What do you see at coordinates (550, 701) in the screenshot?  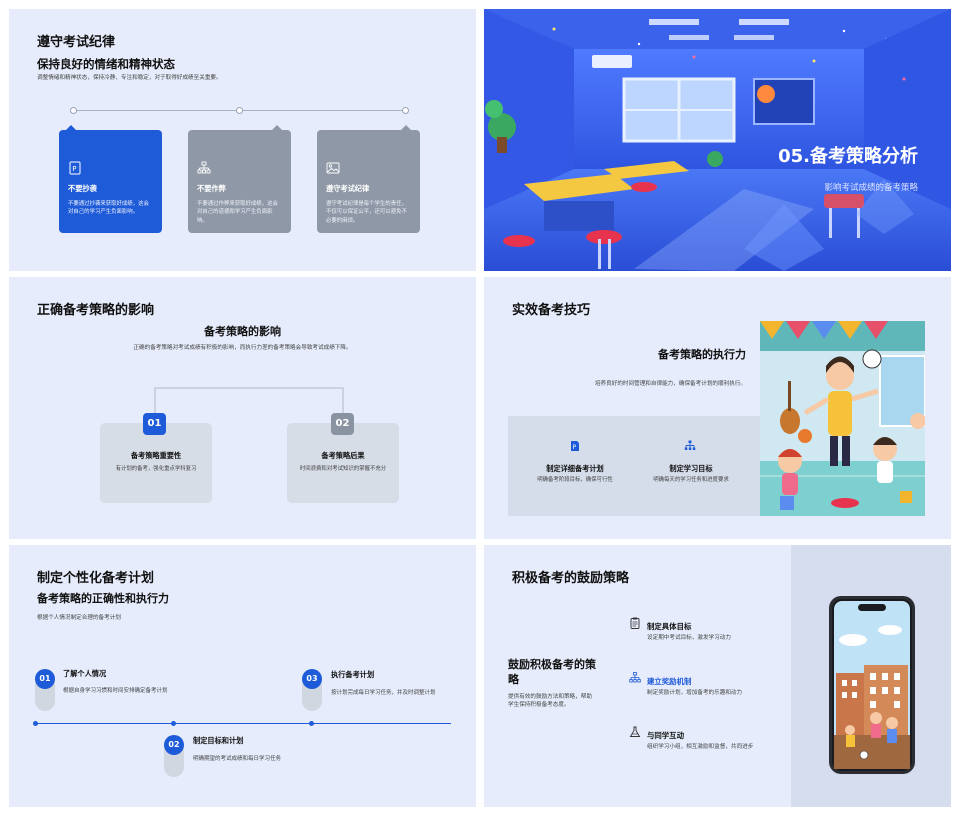 I see `slide-description: 提供有效的鼓励方法和策略，帮助学生保持积极备考态度。` at bounding box center [550, 701].